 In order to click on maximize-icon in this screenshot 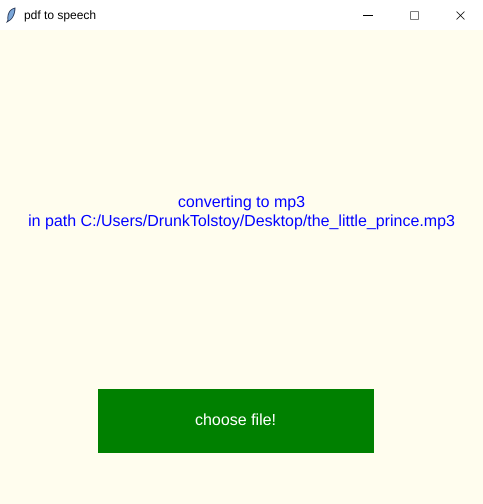, I will do `click(414, 15)`.